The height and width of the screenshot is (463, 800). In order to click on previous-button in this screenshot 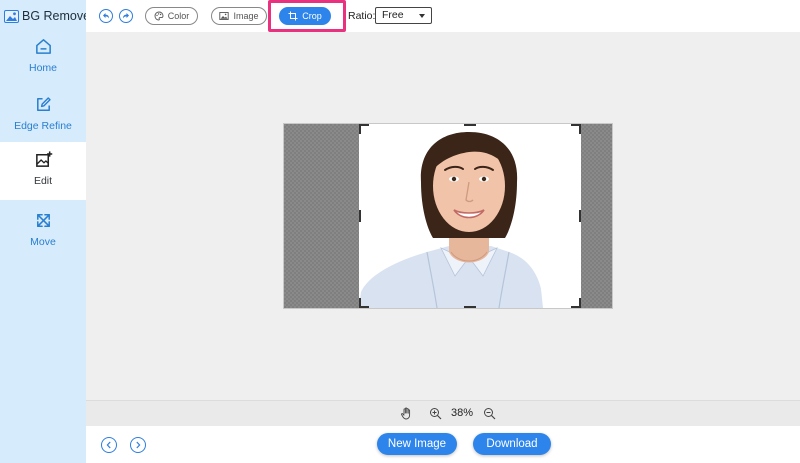, I will do `click(109, 445)`.